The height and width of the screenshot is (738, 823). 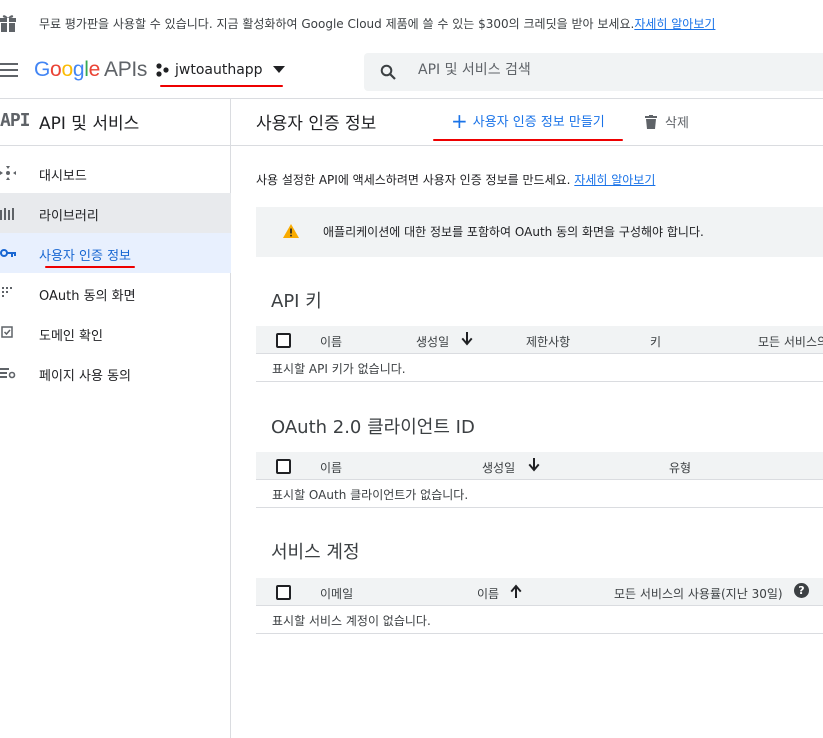 What do you see at coordinates (9, 70) in the screenshot?
I see `hamburger-menu-icon` at bounding box center [9, 70].